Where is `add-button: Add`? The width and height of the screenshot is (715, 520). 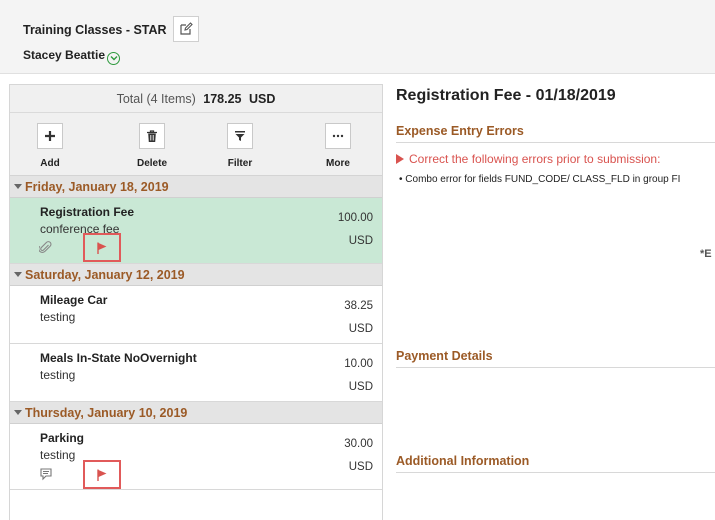
add-button: Add is located at coordinates (50, 146).